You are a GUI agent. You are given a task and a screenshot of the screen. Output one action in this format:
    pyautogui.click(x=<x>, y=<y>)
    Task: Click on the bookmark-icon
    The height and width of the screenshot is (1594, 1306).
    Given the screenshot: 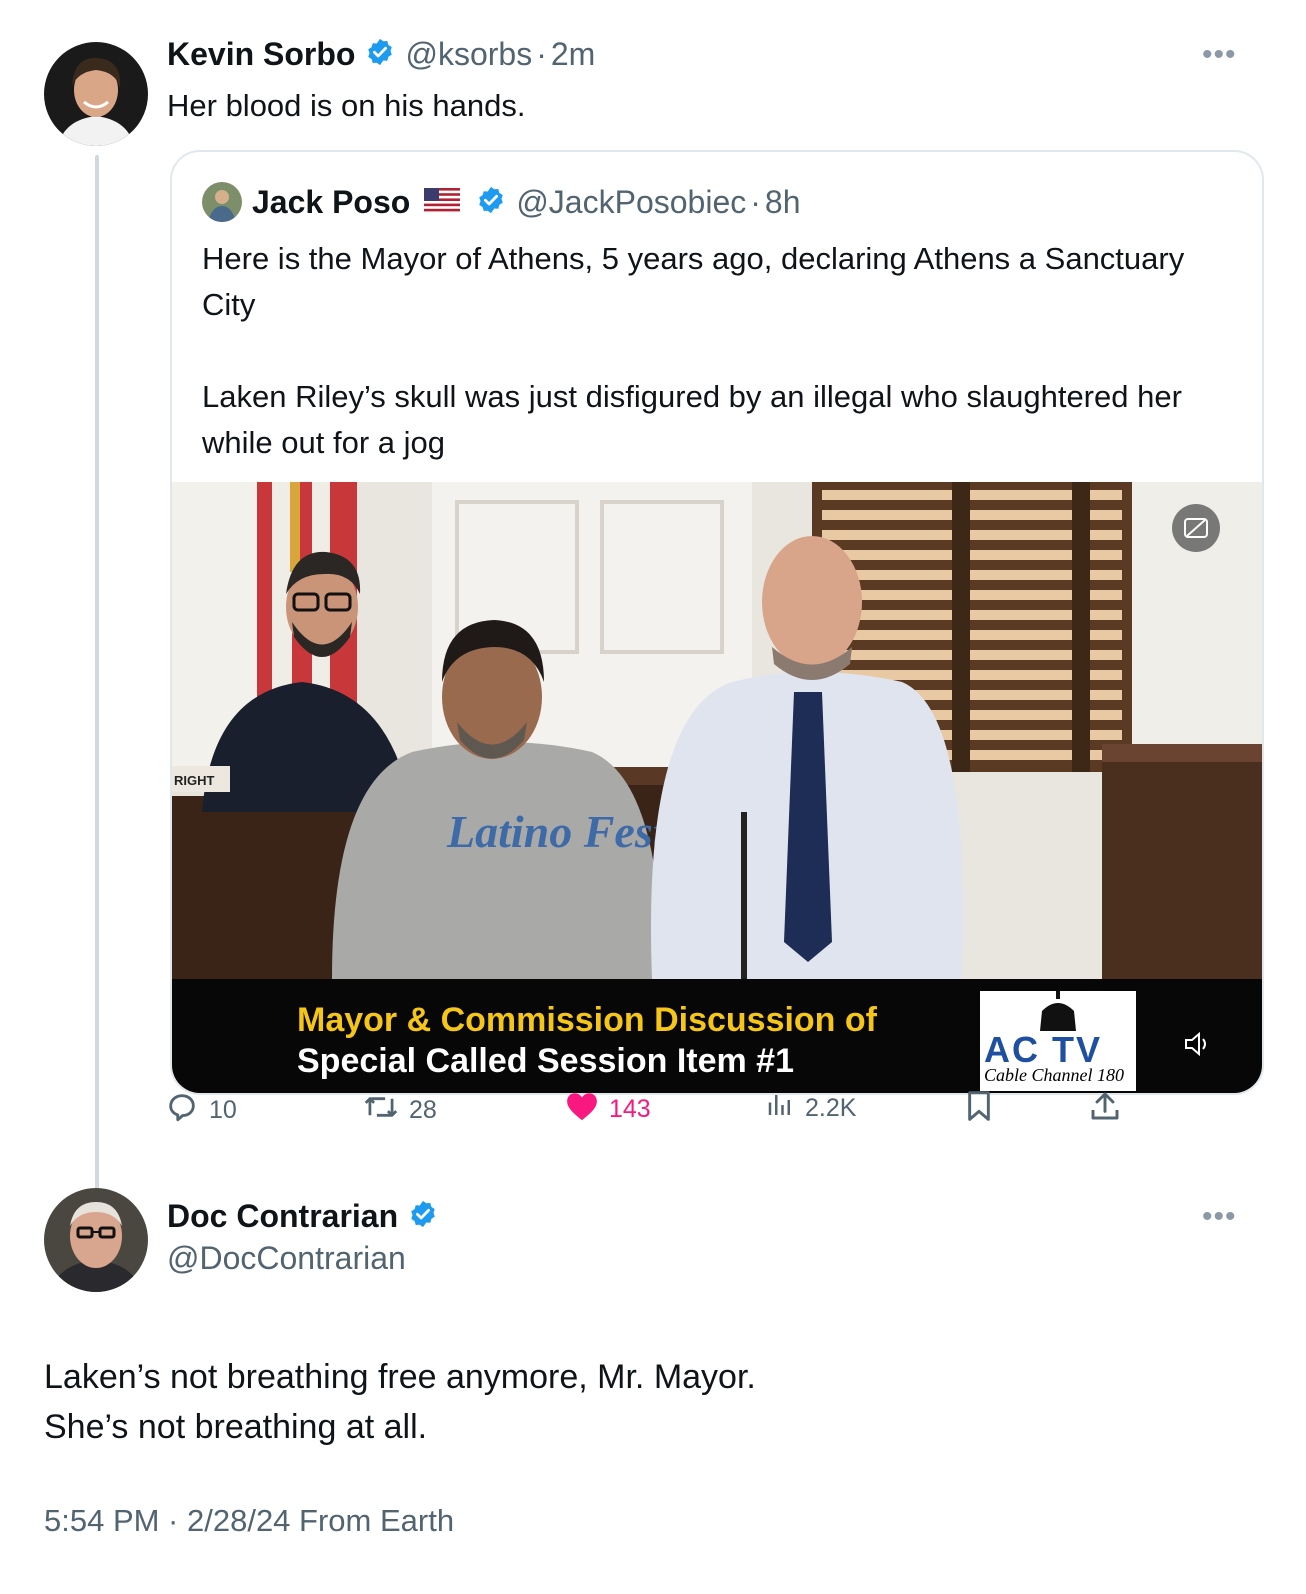 What is the action you would take?
    pyautogui.click(x=979, y=1109)
    